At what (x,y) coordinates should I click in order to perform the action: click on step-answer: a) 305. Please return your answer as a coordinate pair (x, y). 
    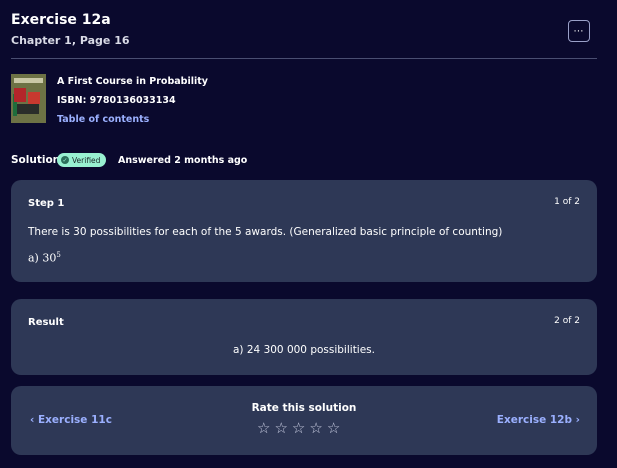
    Looking at the image, I should click on (44, 258).